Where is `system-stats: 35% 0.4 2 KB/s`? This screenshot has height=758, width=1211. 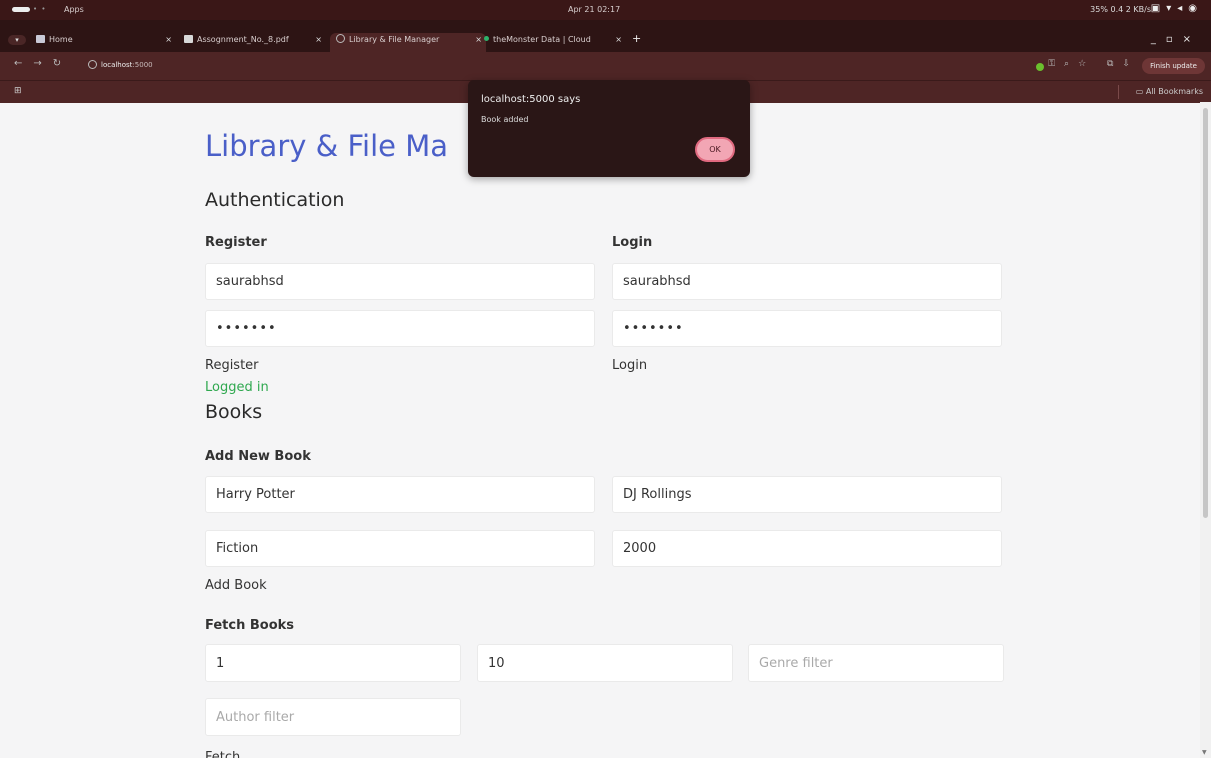
system-stats: 35% 0.4 2 KB/s is located at coordinates (1120, 9).